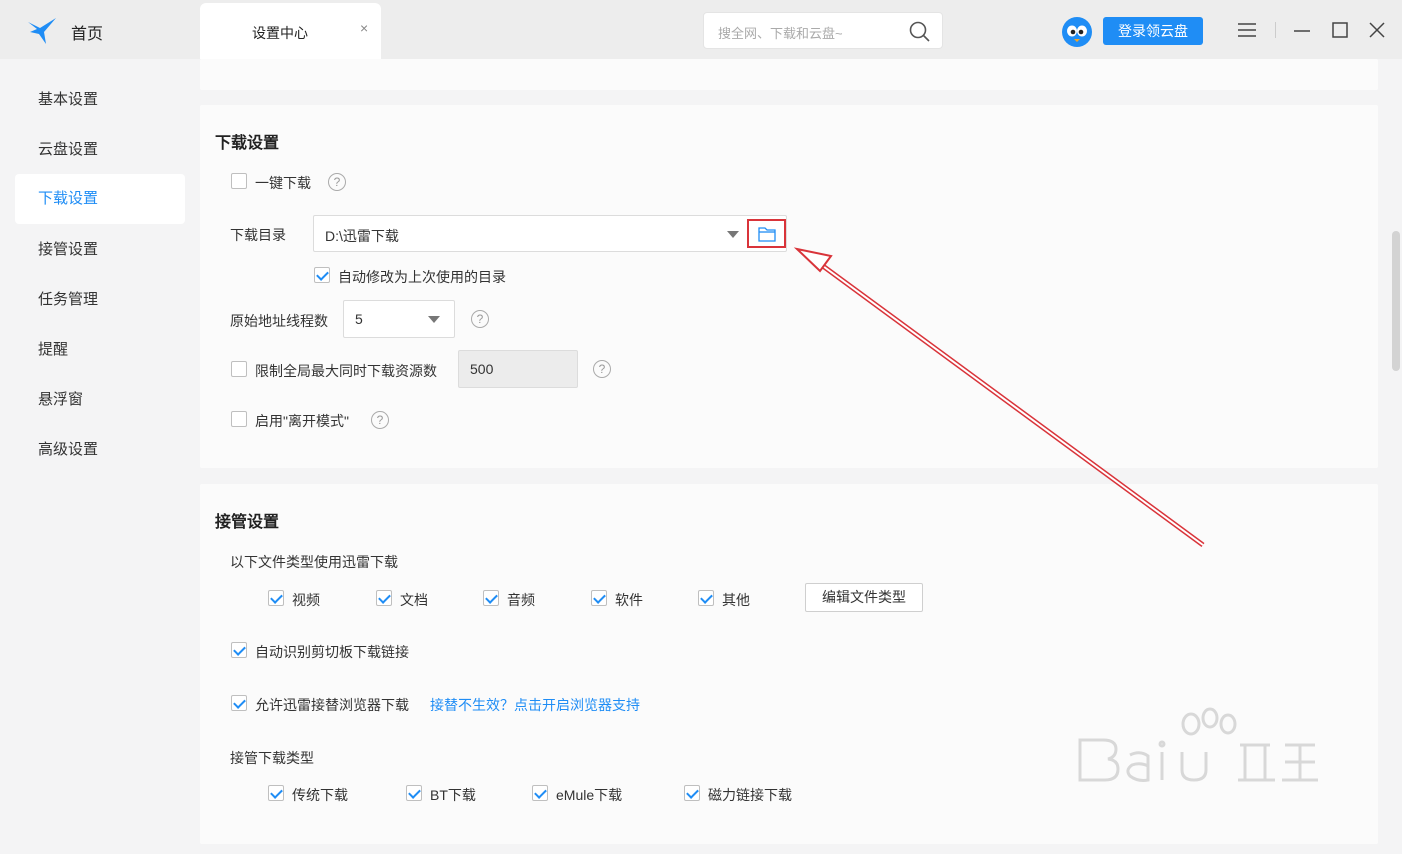 The height and width of the screenshot is (854, 1402). Describe the element at coordinates (239, 369) in the screenshot. I see `limit-resources-checkbox` at that location.